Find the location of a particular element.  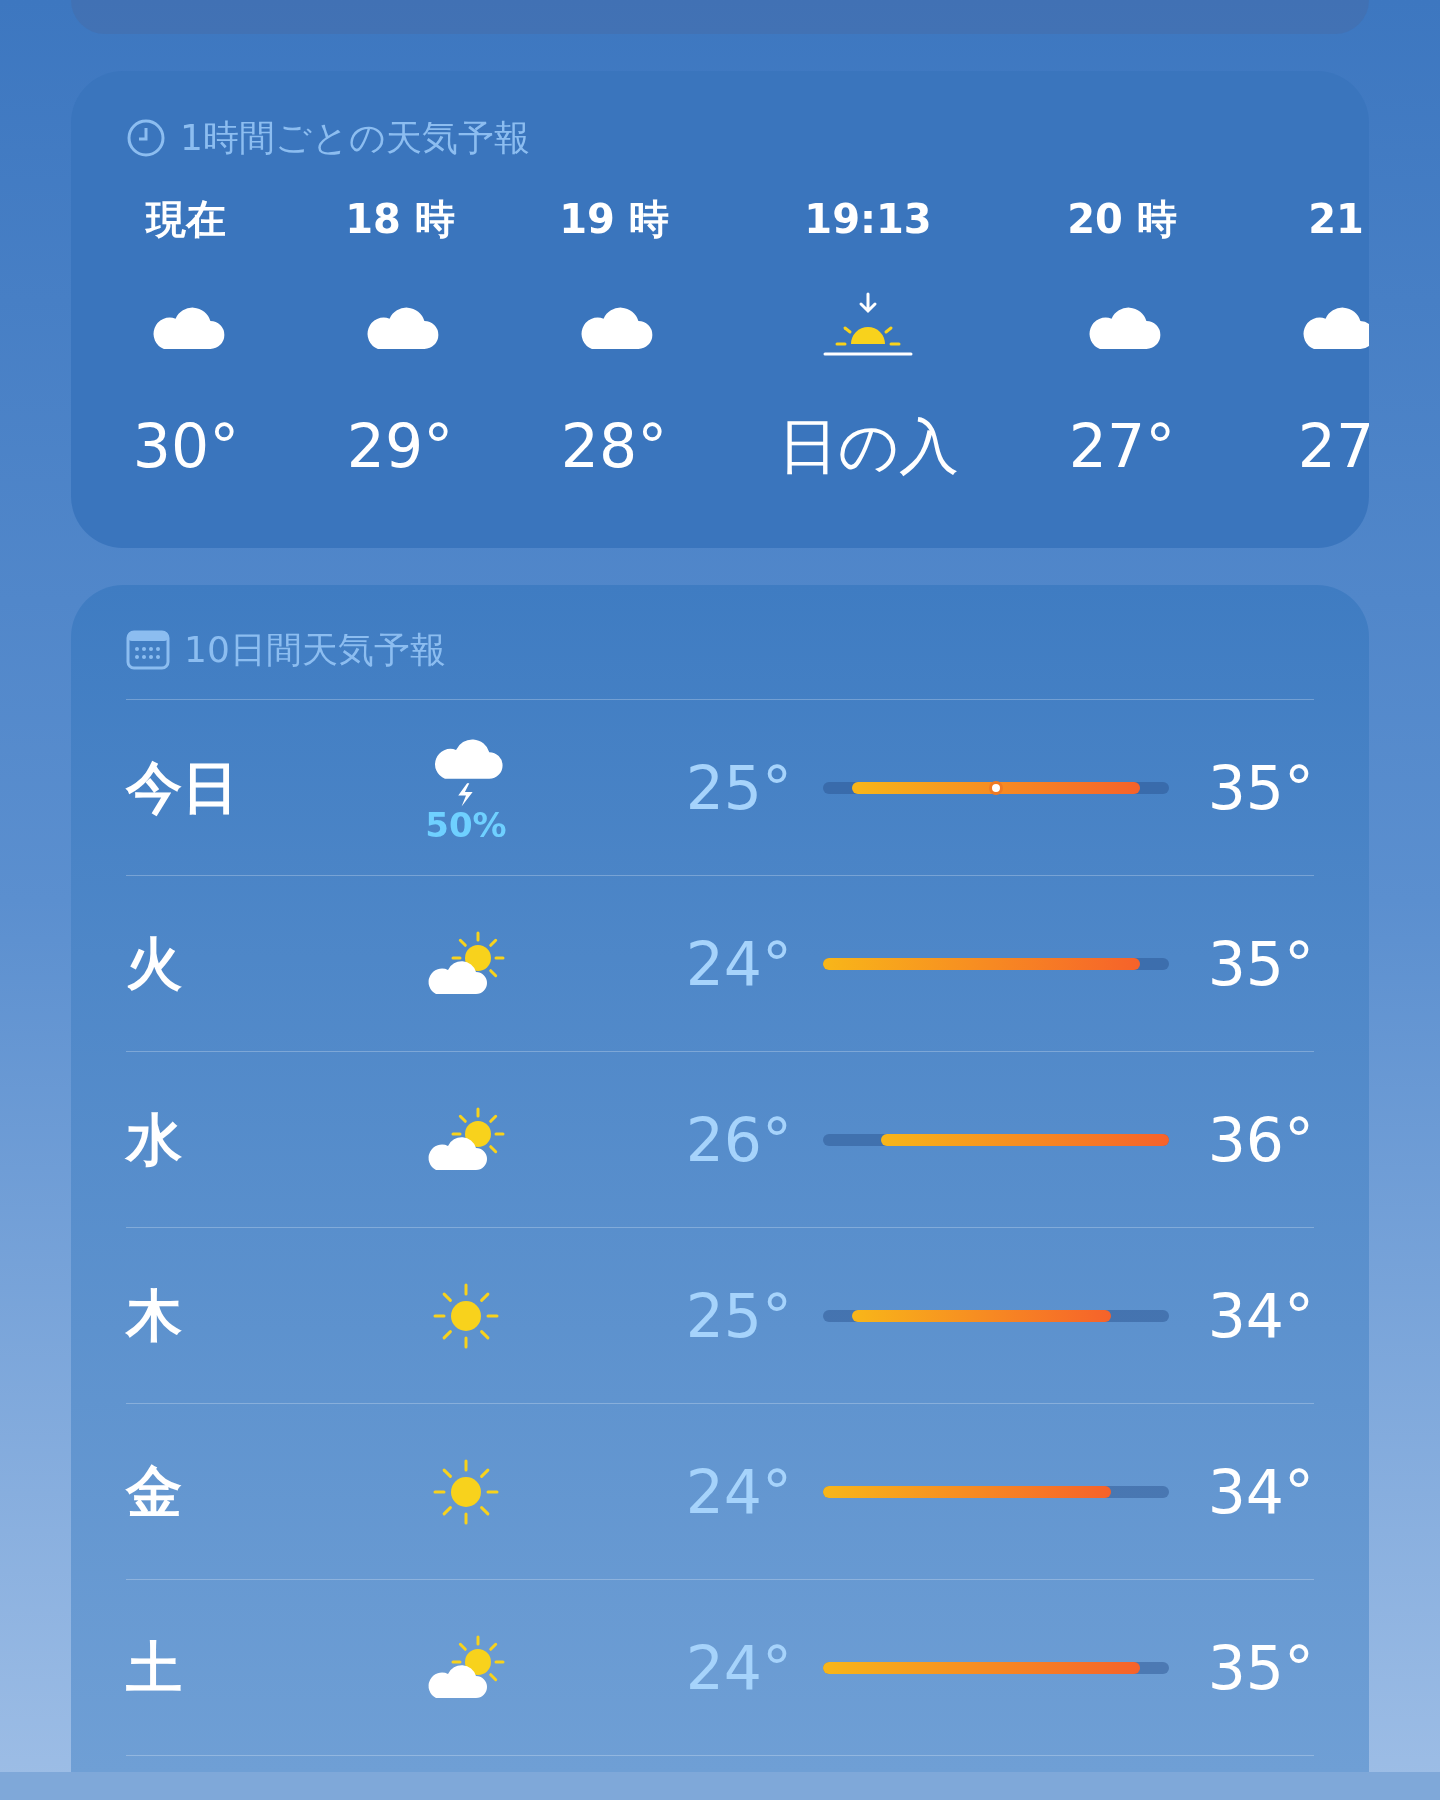

day-label: 木 is located at coordinates (154, 1315).